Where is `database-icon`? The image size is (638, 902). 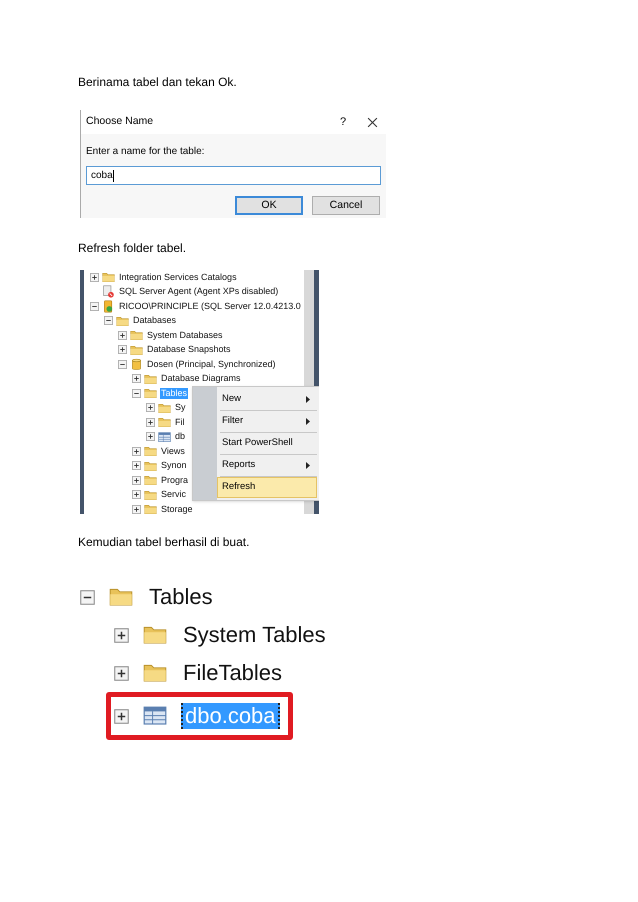 database-icon is located at coordinates (136, 364).